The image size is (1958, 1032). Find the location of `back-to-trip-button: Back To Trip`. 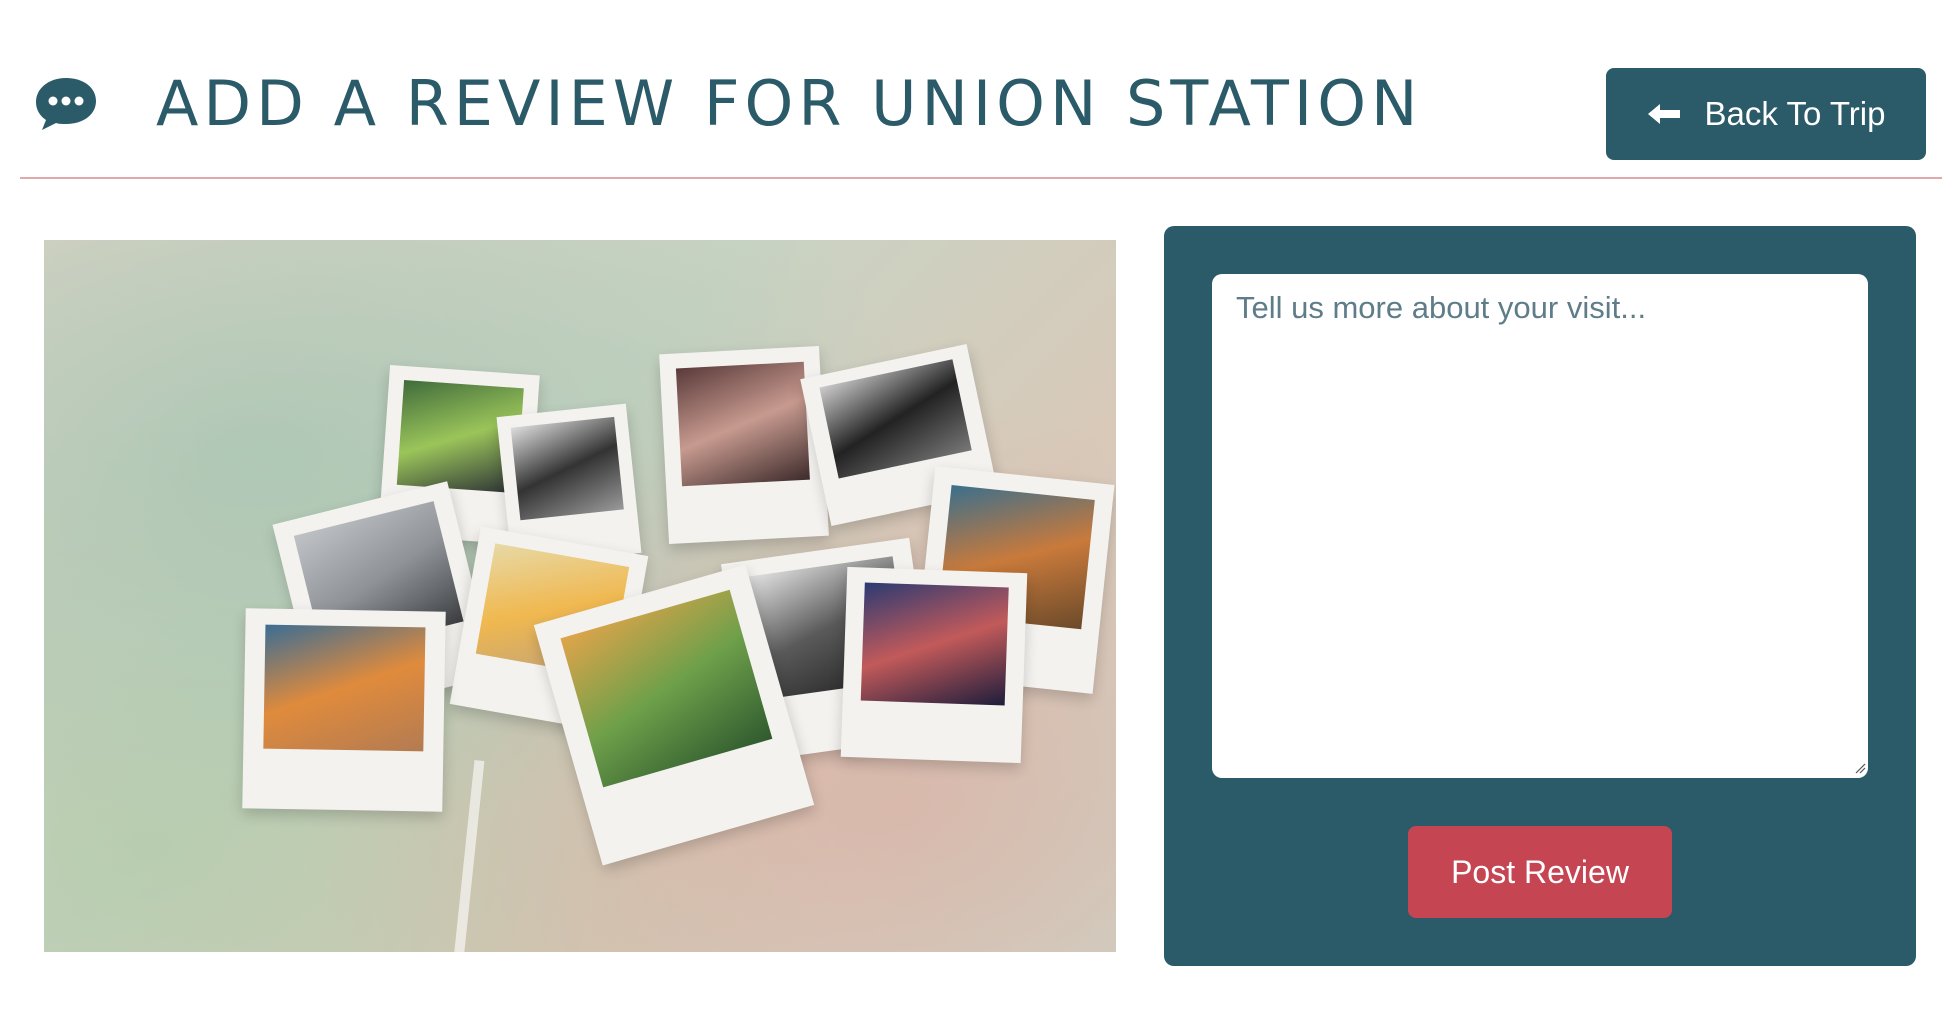

back-to-trip-button: Back To Trip is located at coordinates (1766, 114).